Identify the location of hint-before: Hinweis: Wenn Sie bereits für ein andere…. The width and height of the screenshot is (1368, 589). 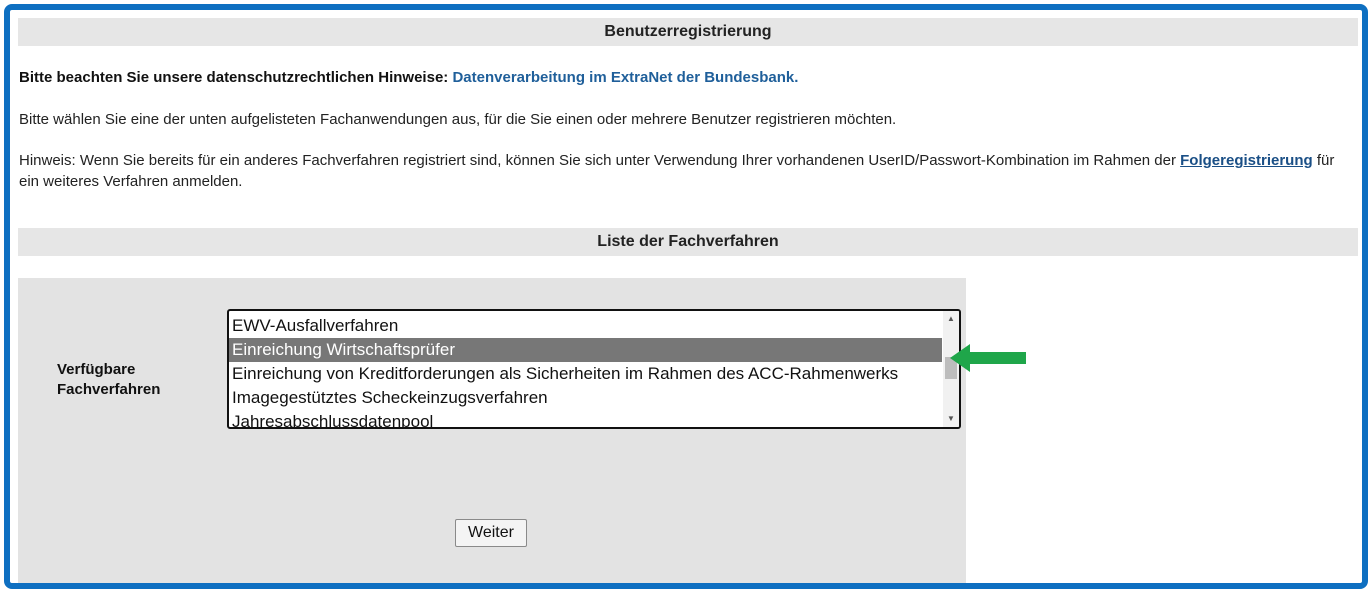
(600, 160).